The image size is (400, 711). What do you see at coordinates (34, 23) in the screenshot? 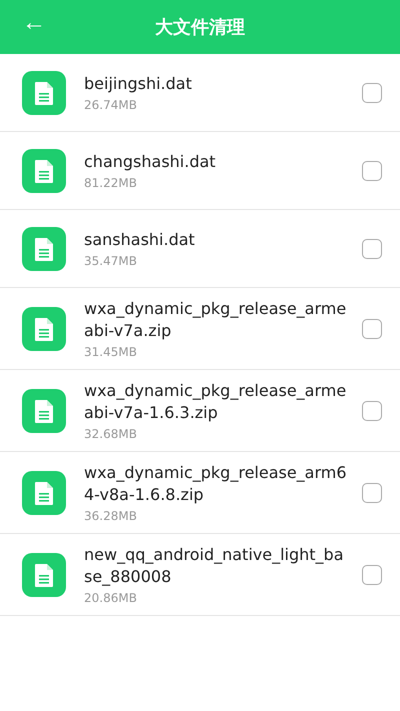
I see `back-button: ←` at bounding box center [34, 23].